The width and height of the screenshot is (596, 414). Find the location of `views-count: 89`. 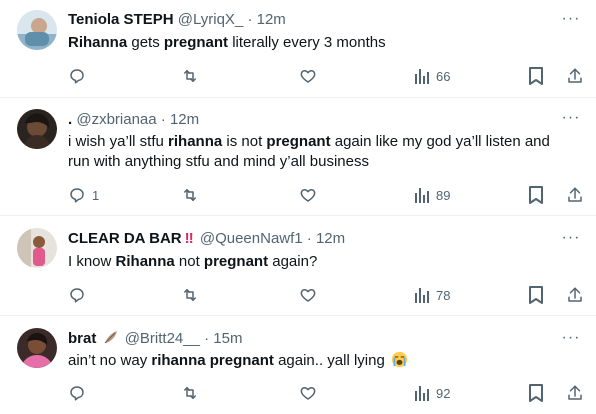

views-count: 89 is located at coordinates (443, 195).